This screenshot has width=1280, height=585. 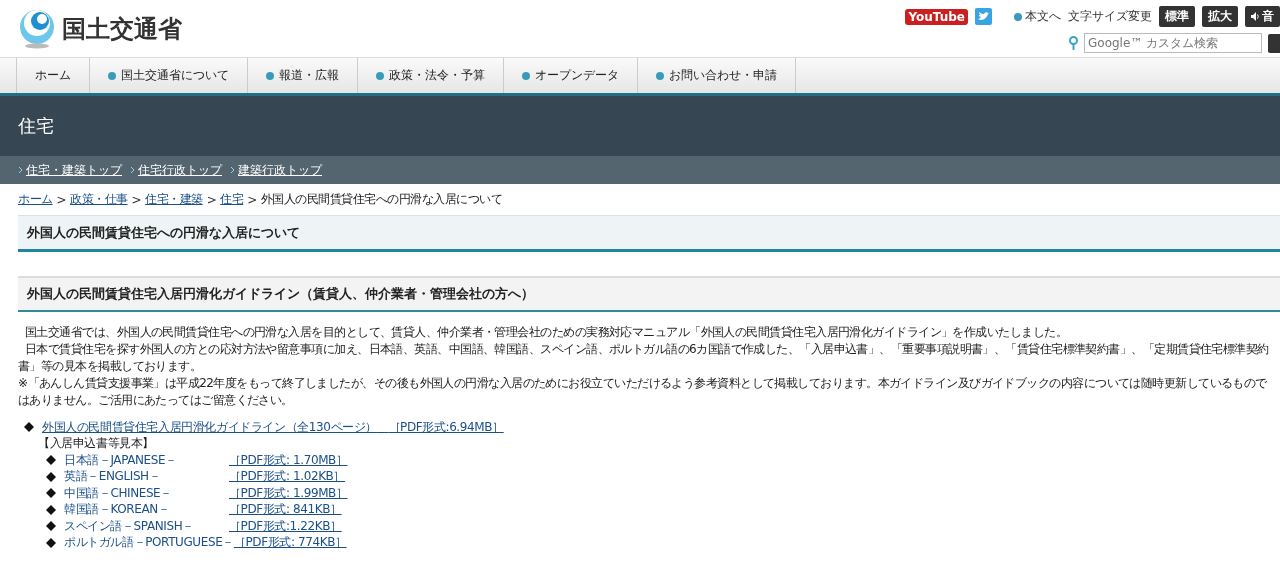 I want to click on samples-heading: 【入居申込書等見本】, so click(x=95, y=444).